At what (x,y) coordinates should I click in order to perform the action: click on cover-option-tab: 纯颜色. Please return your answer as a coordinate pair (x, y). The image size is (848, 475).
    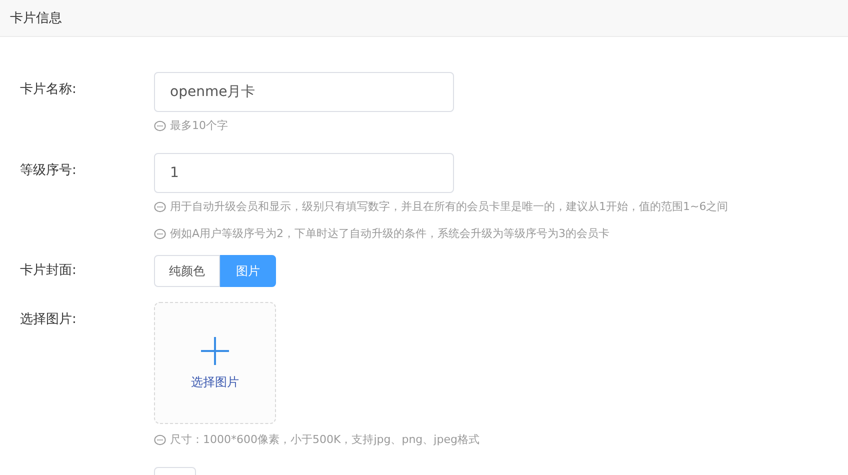
    Looking at the image, I should click on (187, 271).